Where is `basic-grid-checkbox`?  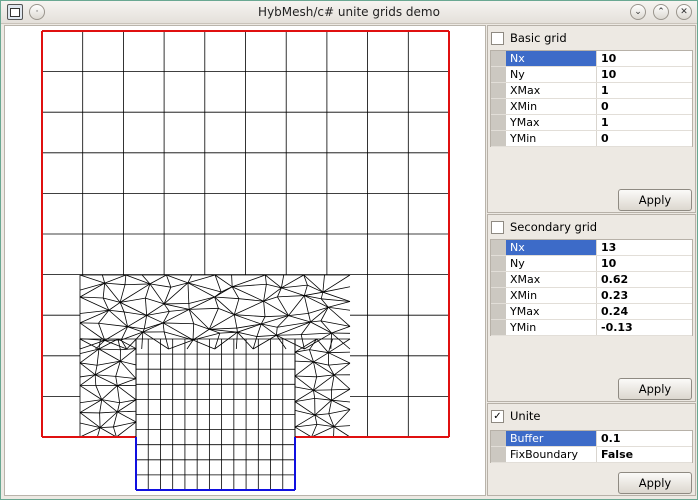 basic-grid-checkbox is located at coordinates (497, 38).